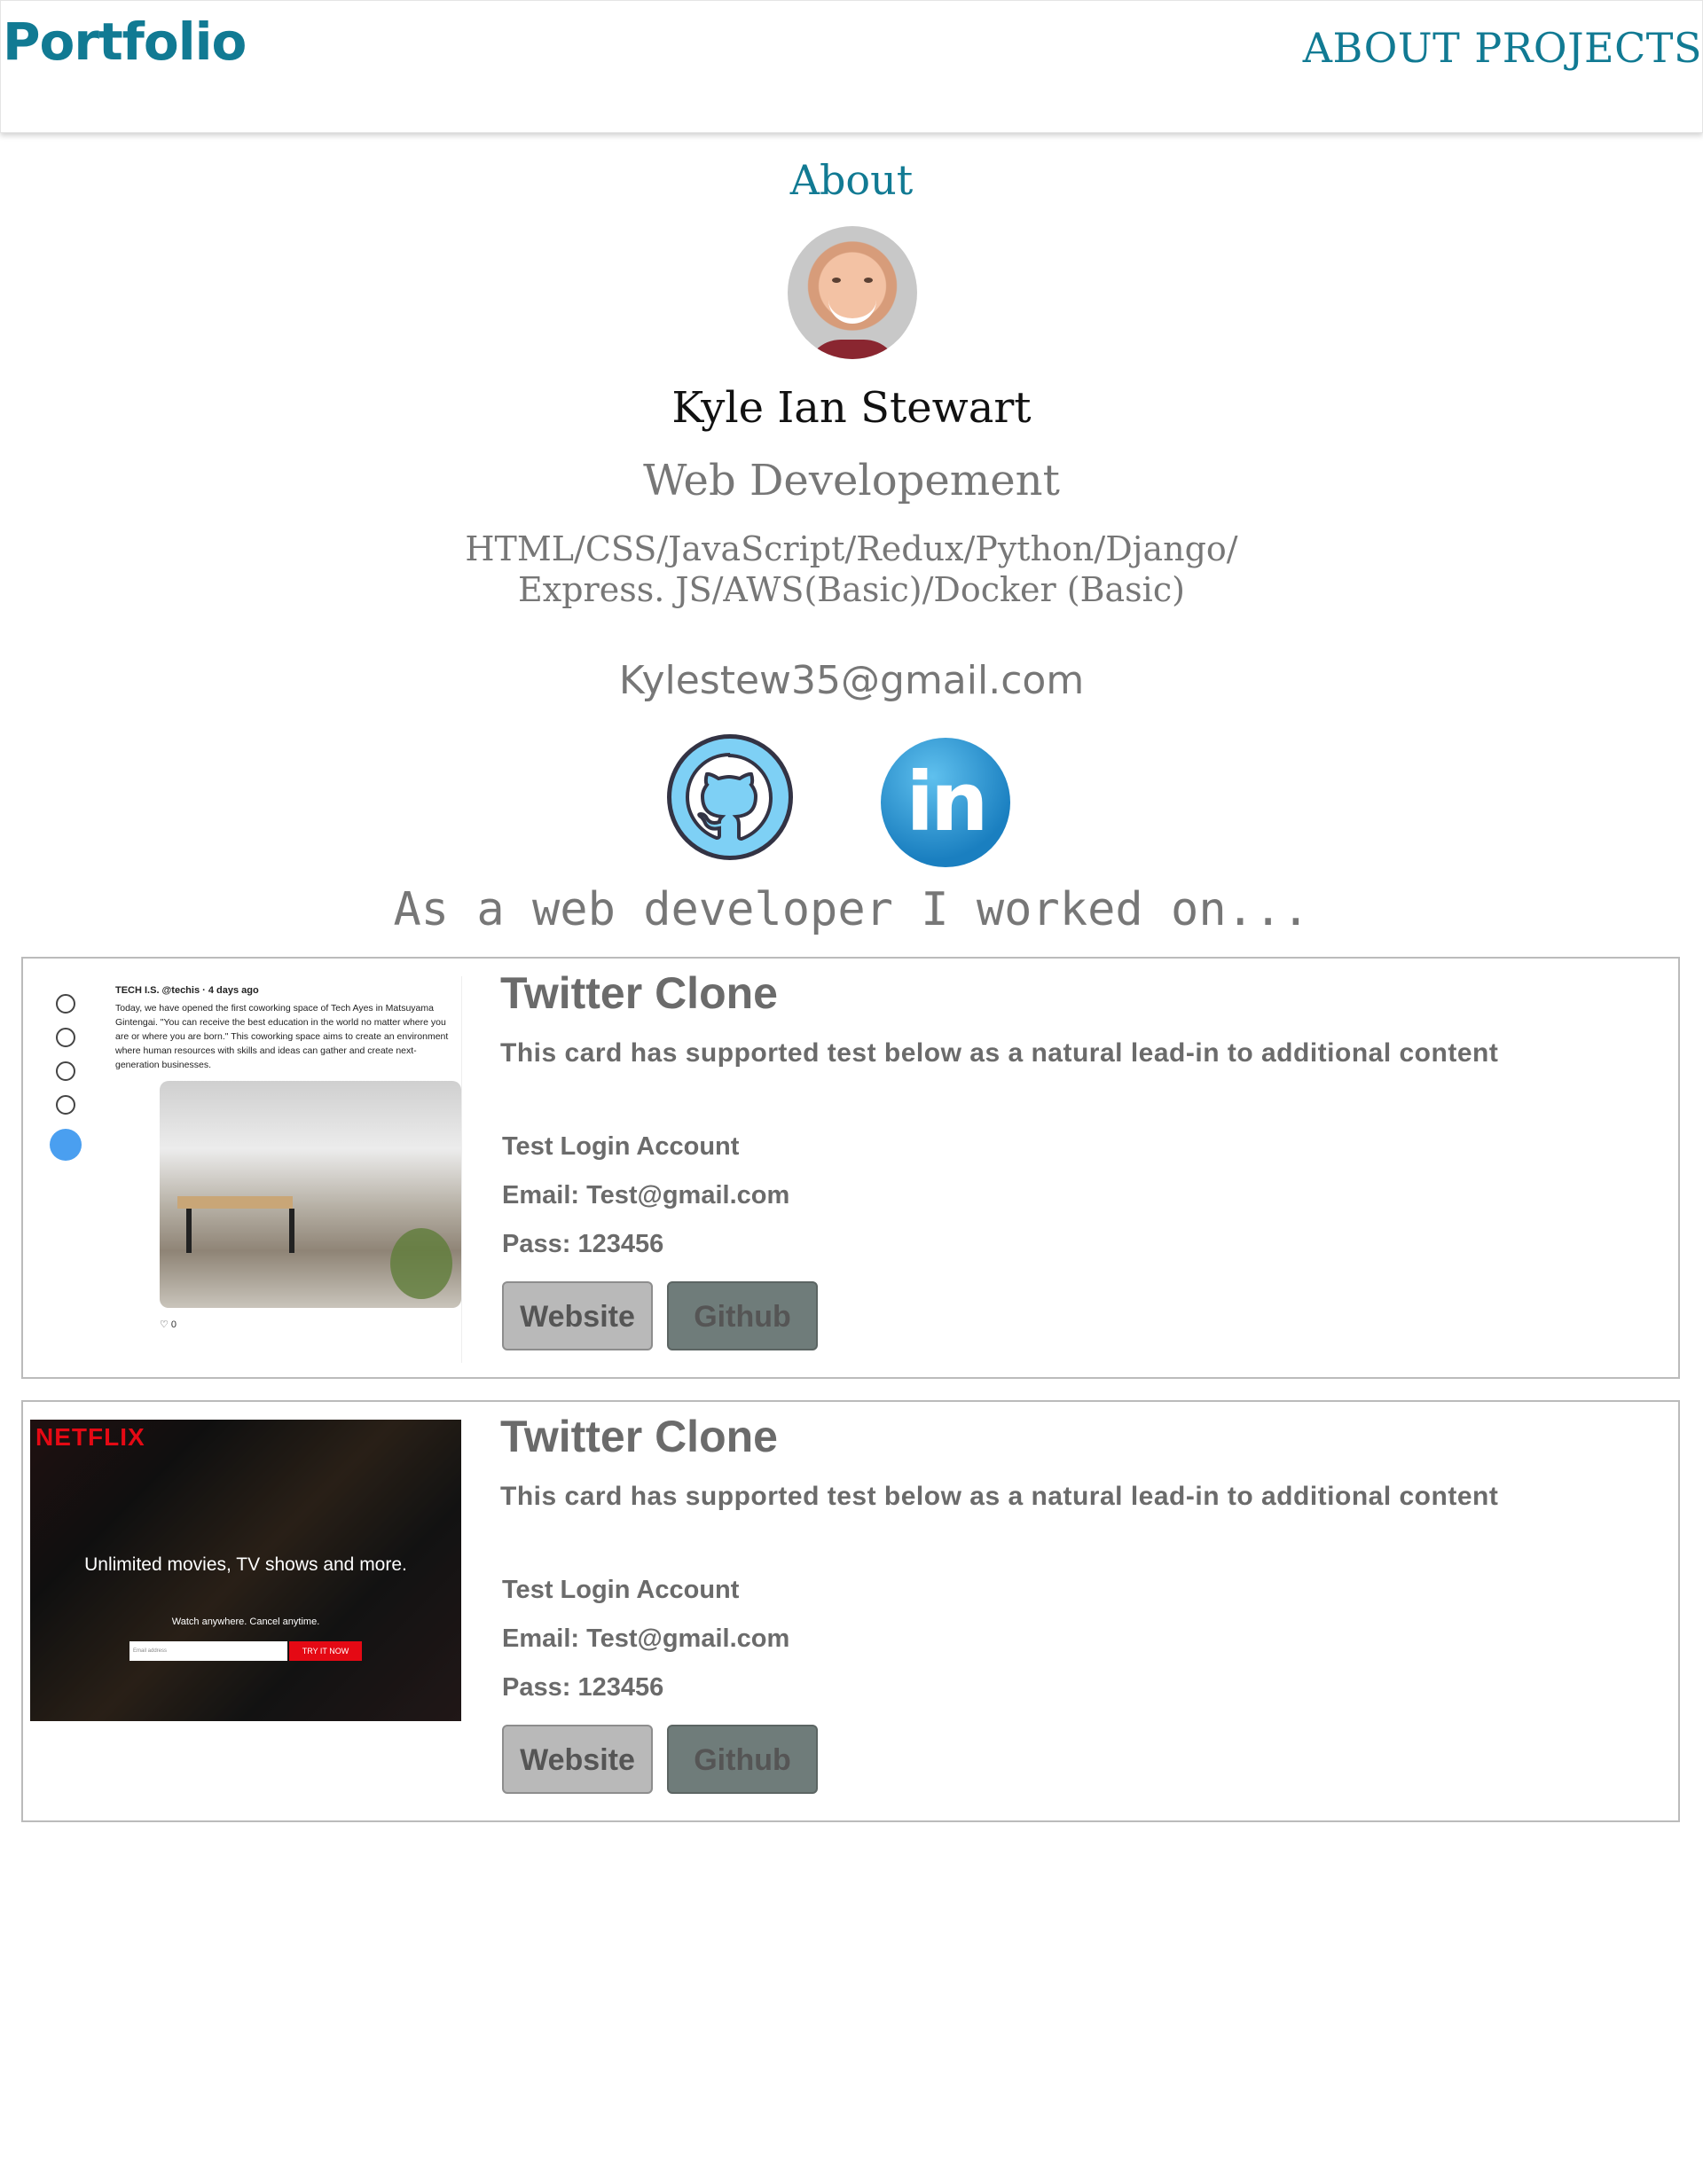  What do you see at coordinates (65, 1071) in the screenshot?
I see `bell-icon` at bounding box center [65, 1071].